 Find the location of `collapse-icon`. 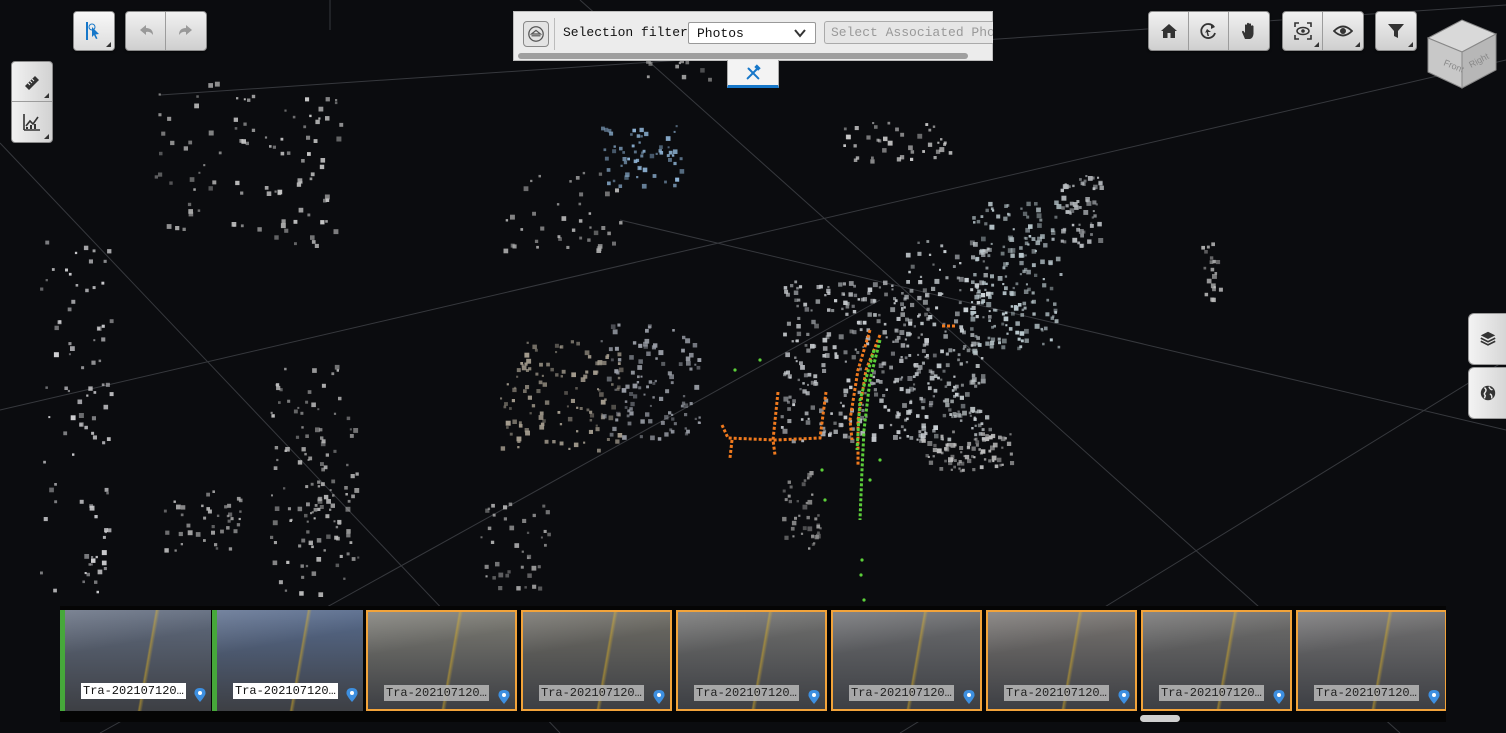

collapse-icon is located at coordinates (536, 34).